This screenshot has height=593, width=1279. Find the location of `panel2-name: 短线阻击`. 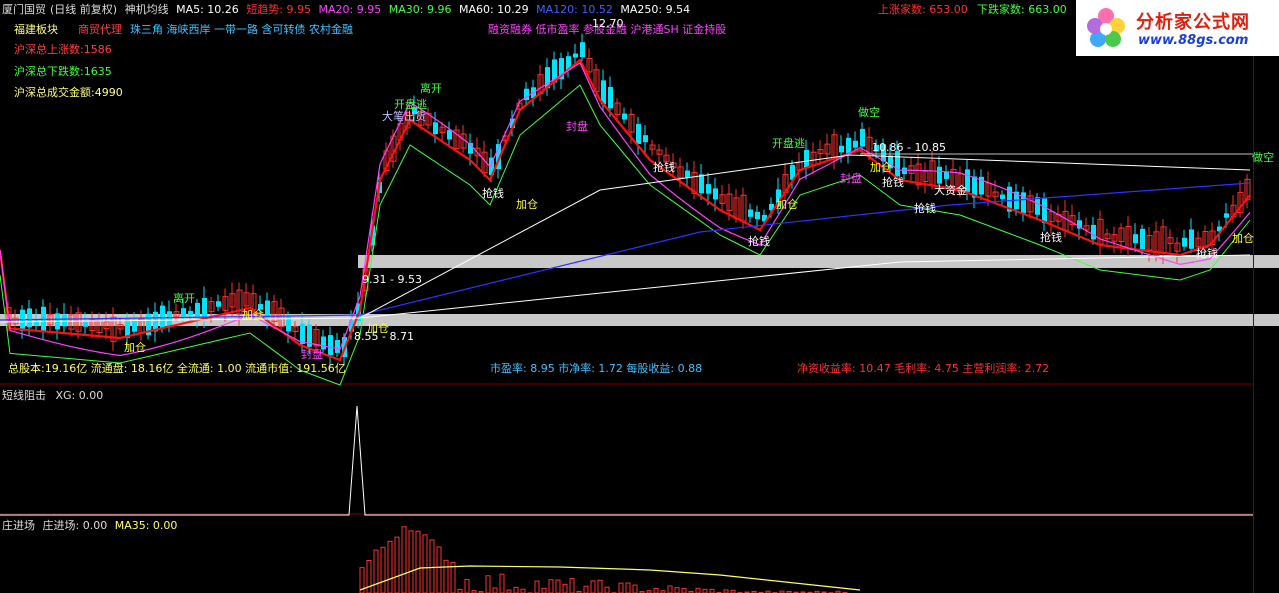

panel2-name: 短线阻击 is located at coordinates (24, 395).